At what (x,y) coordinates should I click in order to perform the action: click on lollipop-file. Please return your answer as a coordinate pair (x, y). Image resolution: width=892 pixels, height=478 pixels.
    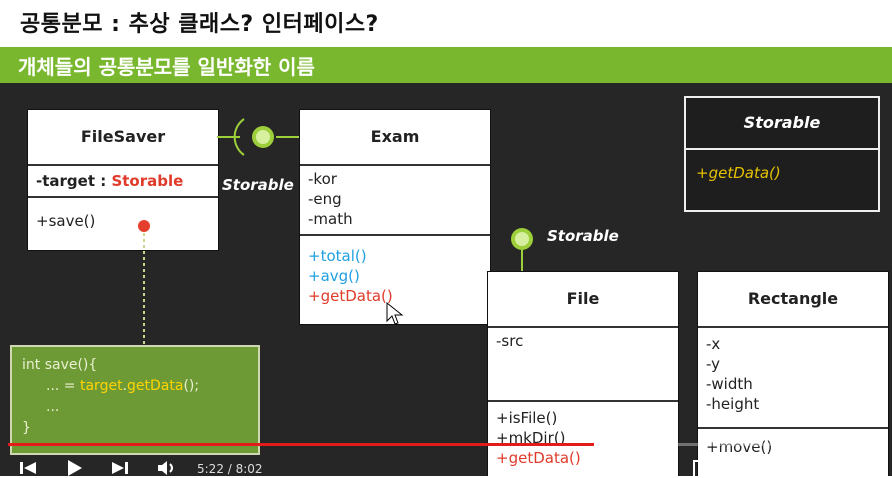
    Looking at the image, I should click on (522, 249).